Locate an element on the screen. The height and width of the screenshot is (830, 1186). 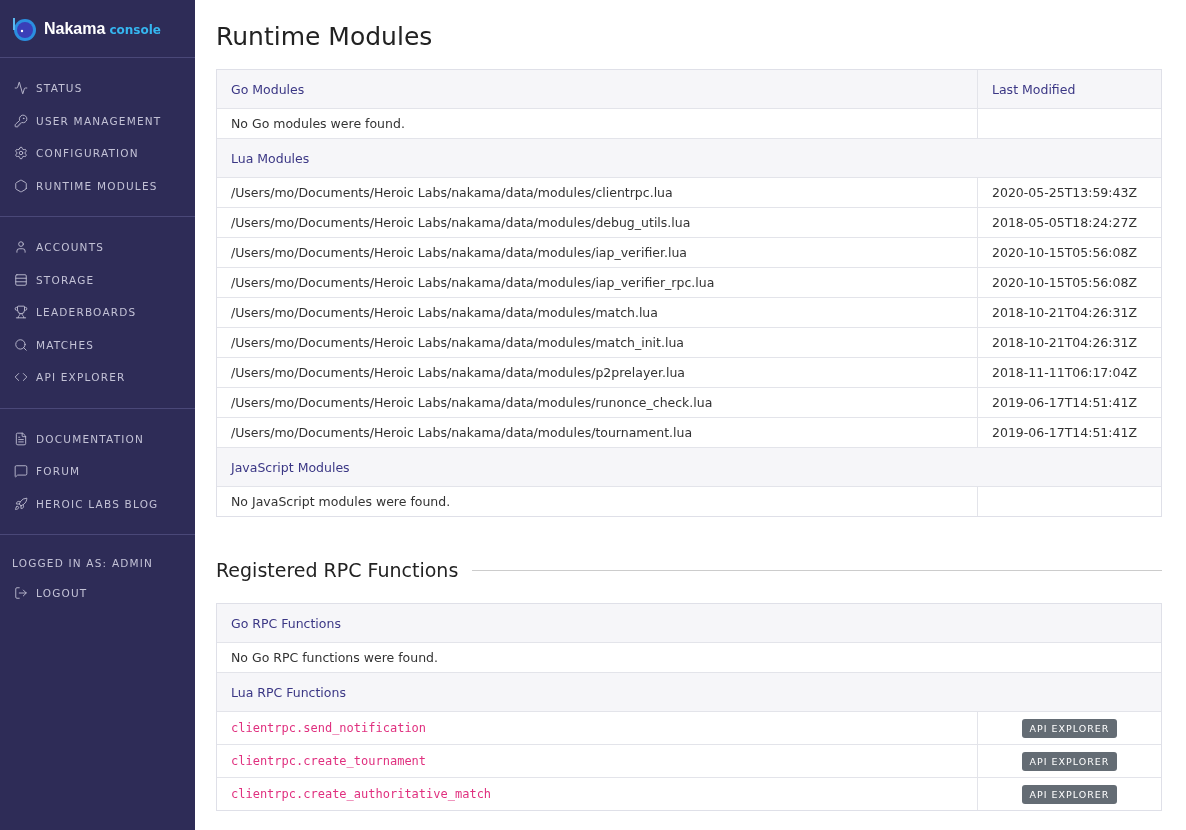
column-header: Go Modules is located at coordinates (268, 89).